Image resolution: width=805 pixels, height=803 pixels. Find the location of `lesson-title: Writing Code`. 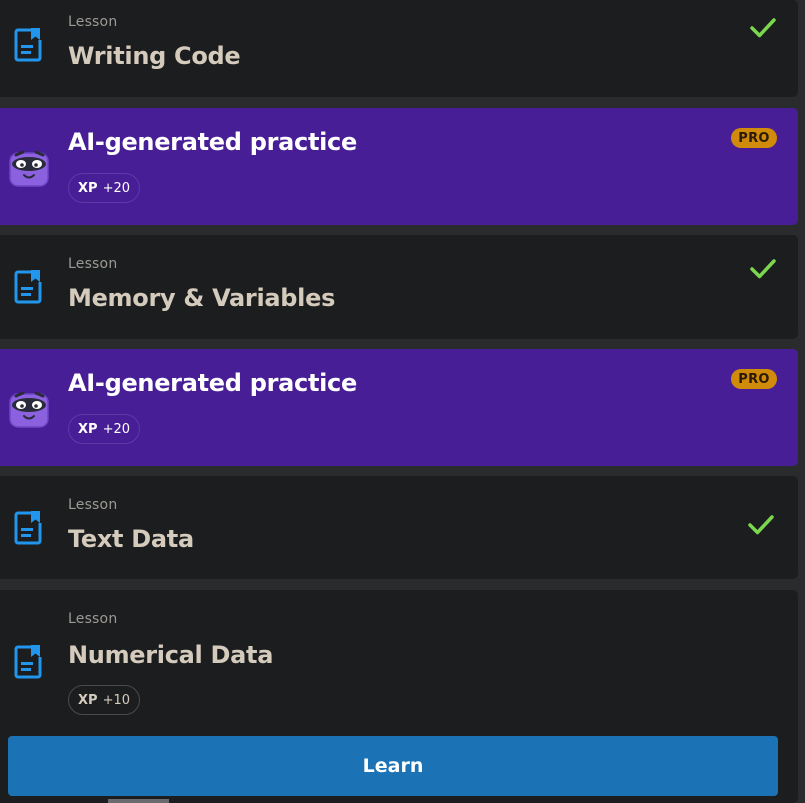

lesson-title: Writing Code is located at coordinates (154, 56).